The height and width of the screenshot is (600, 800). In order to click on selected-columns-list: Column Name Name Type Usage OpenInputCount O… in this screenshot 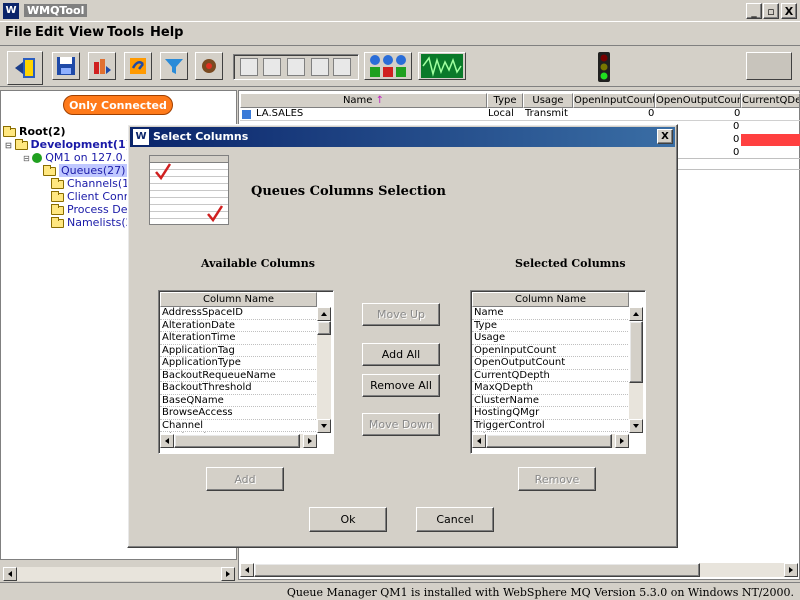, I will do `click(558, 372)`.